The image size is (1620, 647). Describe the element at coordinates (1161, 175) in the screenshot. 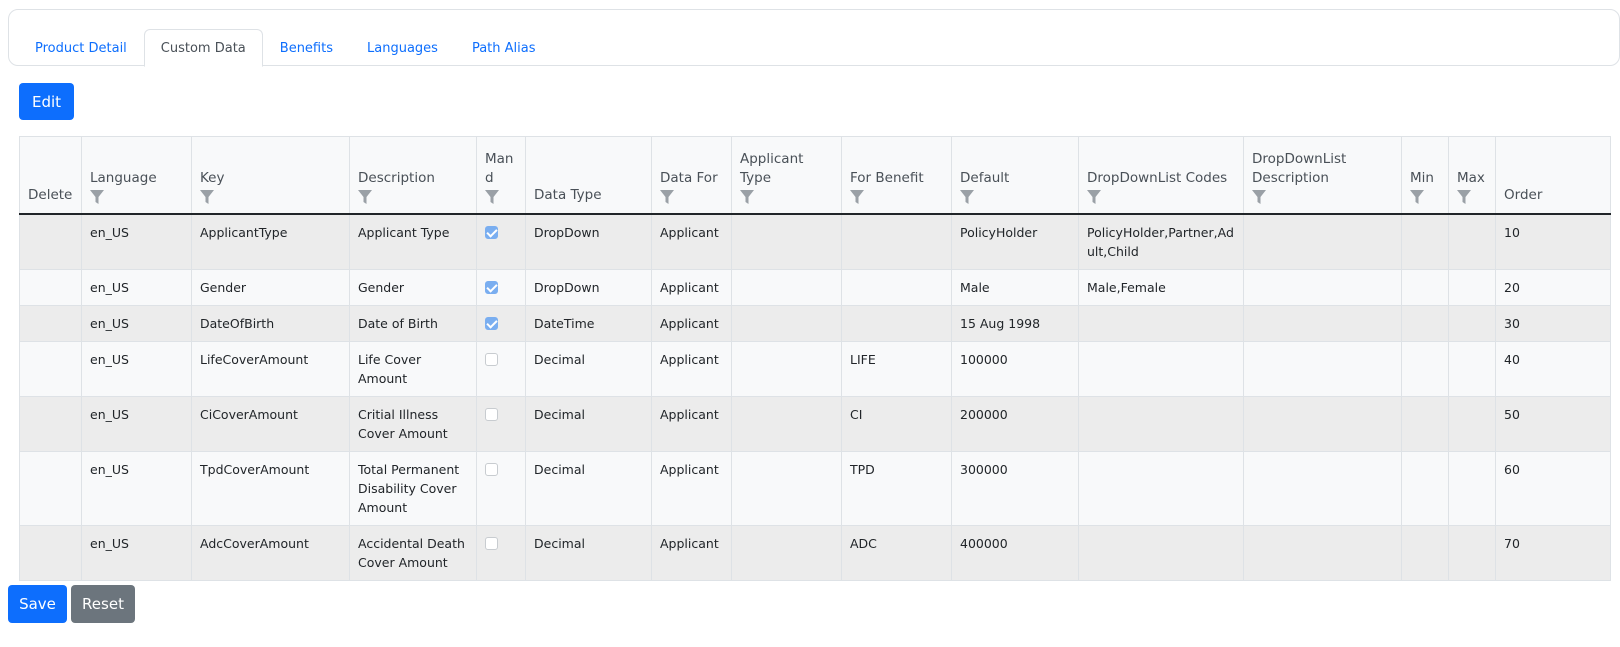

I see `column-header-dropdownlist-codes: DropDownList Codes` at that location.